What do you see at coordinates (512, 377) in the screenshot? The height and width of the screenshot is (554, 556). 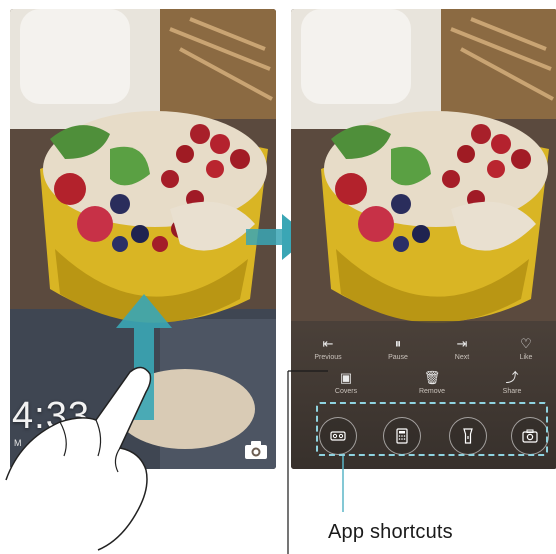 I see `share-icon: ⤴` at bounding box center [512, 377].